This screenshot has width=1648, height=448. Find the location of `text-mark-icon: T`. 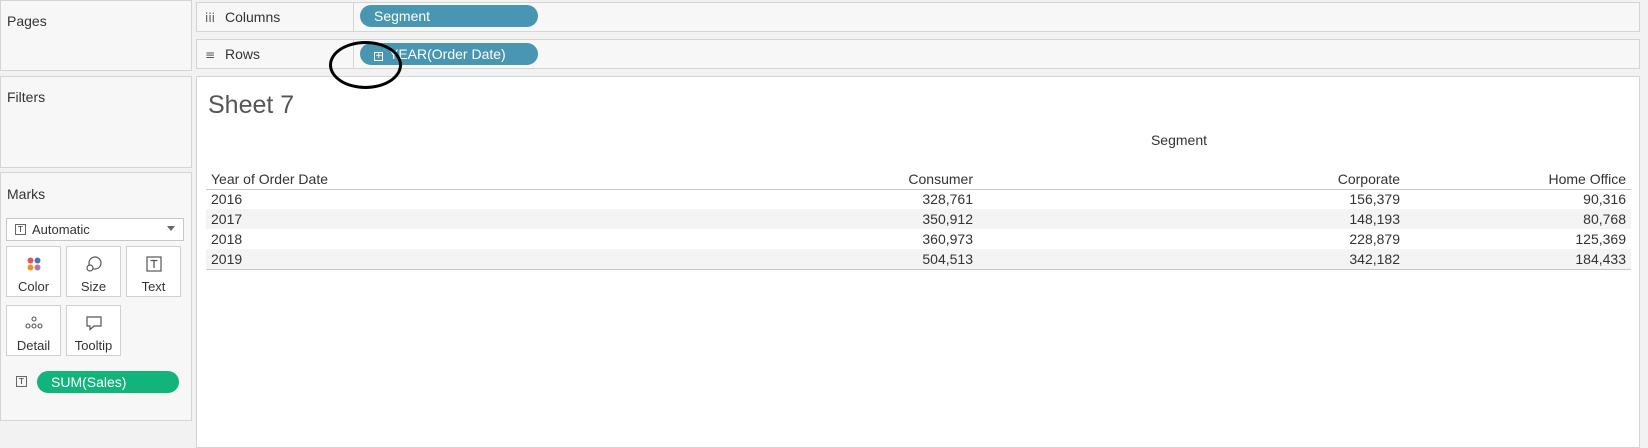

text-mark-icon: T is located at coordinates (20, 229).